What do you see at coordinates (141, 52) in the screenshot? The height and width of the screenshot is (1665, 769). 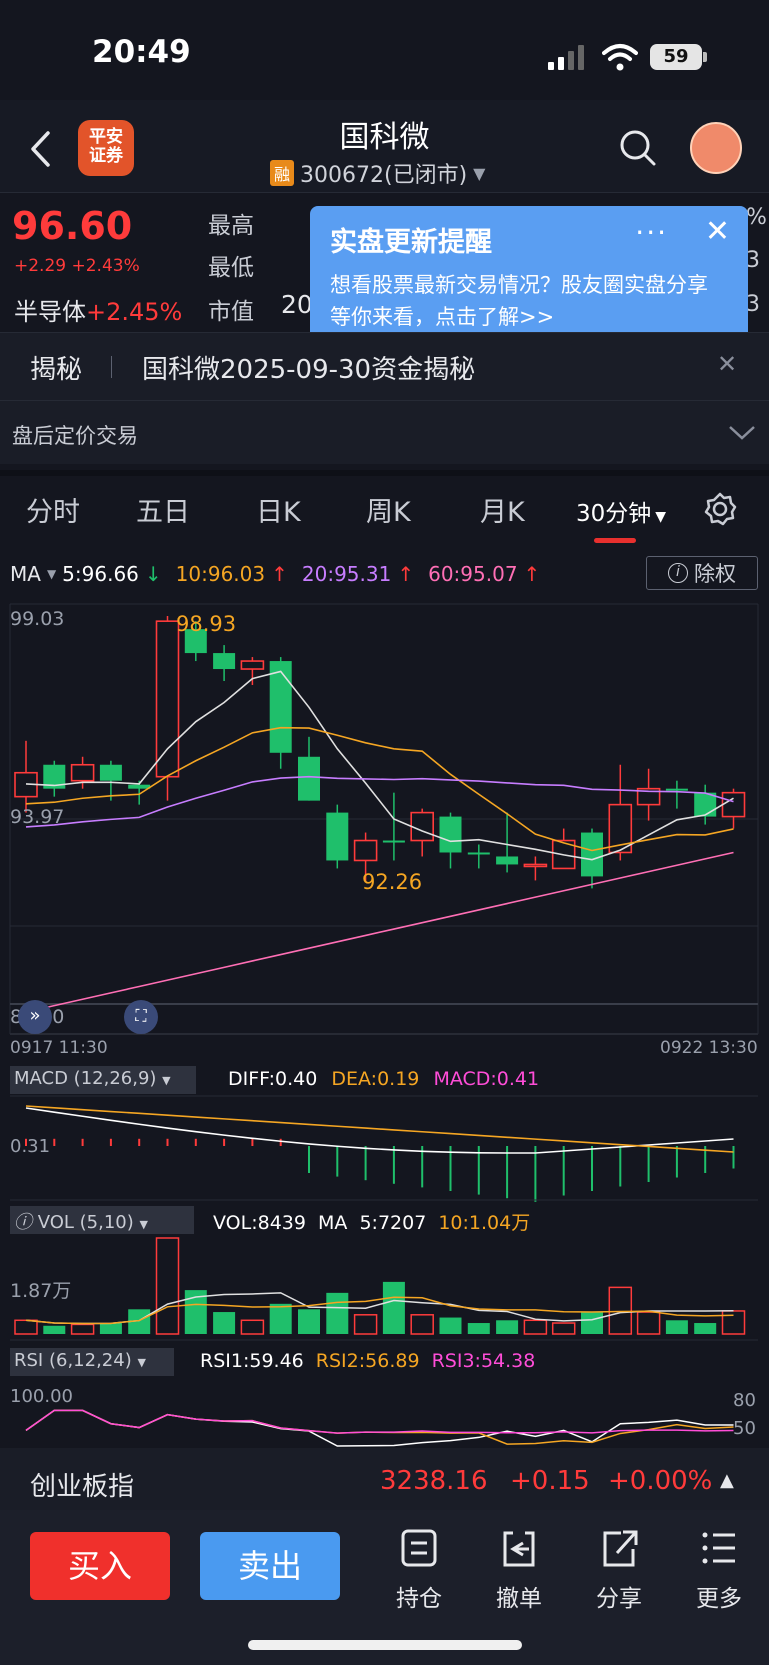 I see `status-time: 20:49` at bounding box center [141, 52].